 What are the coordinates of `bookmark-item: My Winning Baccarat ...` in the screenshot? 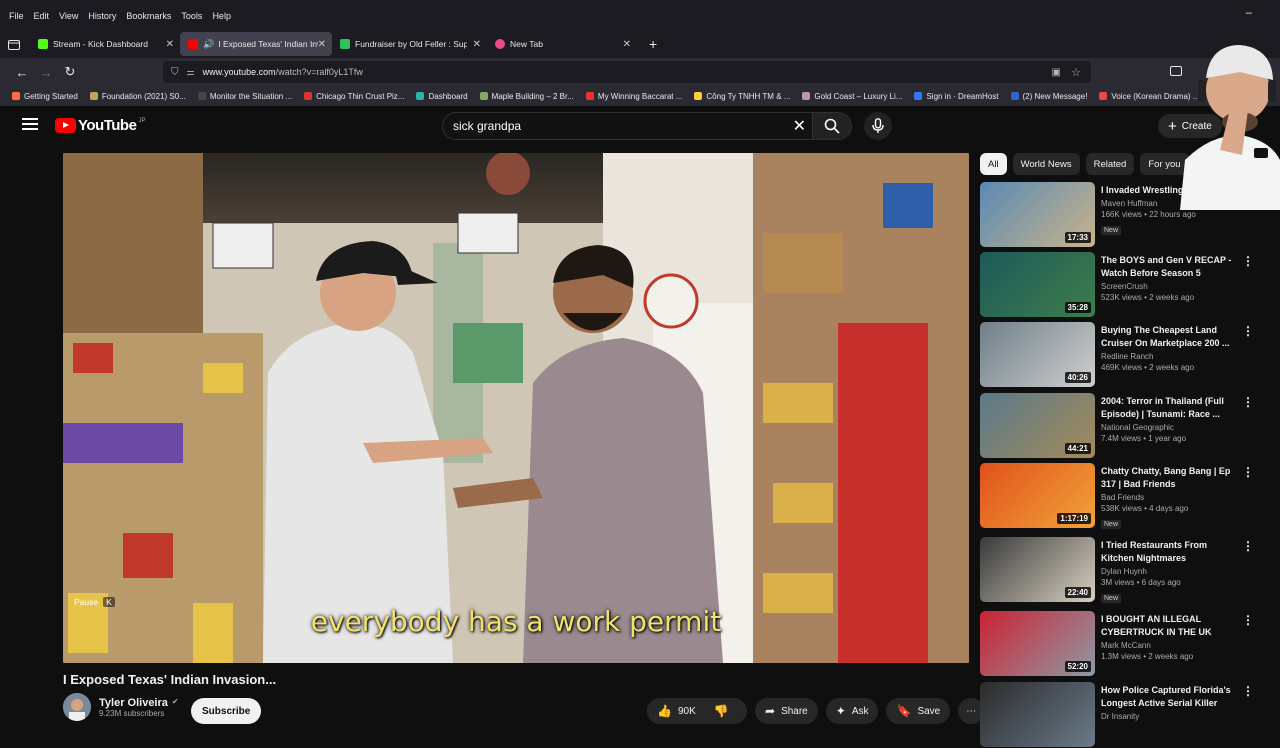 It's located at (633, 96).